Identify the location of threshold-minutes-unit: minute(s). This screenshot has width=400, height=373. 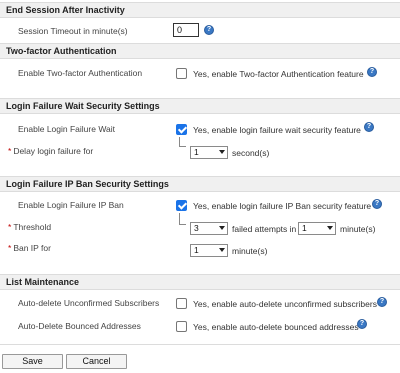
(358, 229).